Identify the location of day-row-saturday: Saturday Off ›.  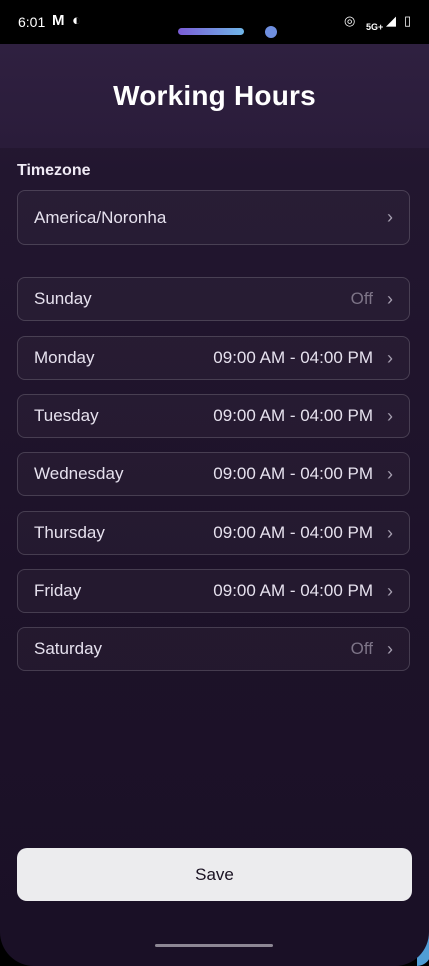
(213, 649).